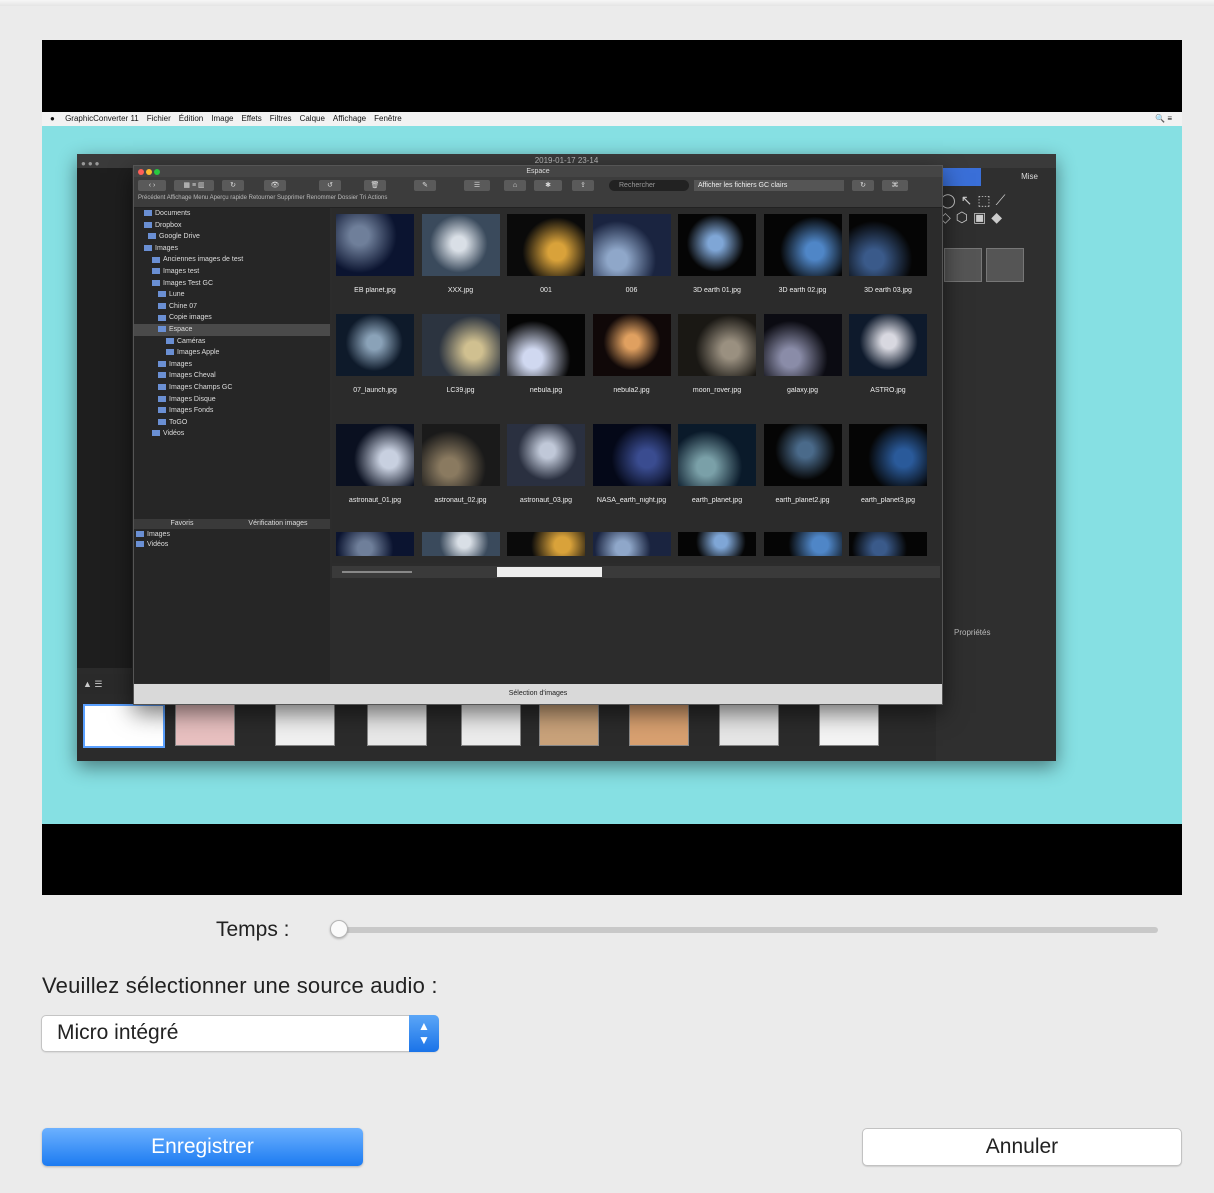 The image size is (1214, 1193). What do you see at coordinates (888, 500) in the screenshot?
I see `image-filename: earth_planet3.jpg` at bounding box center [888, 500].